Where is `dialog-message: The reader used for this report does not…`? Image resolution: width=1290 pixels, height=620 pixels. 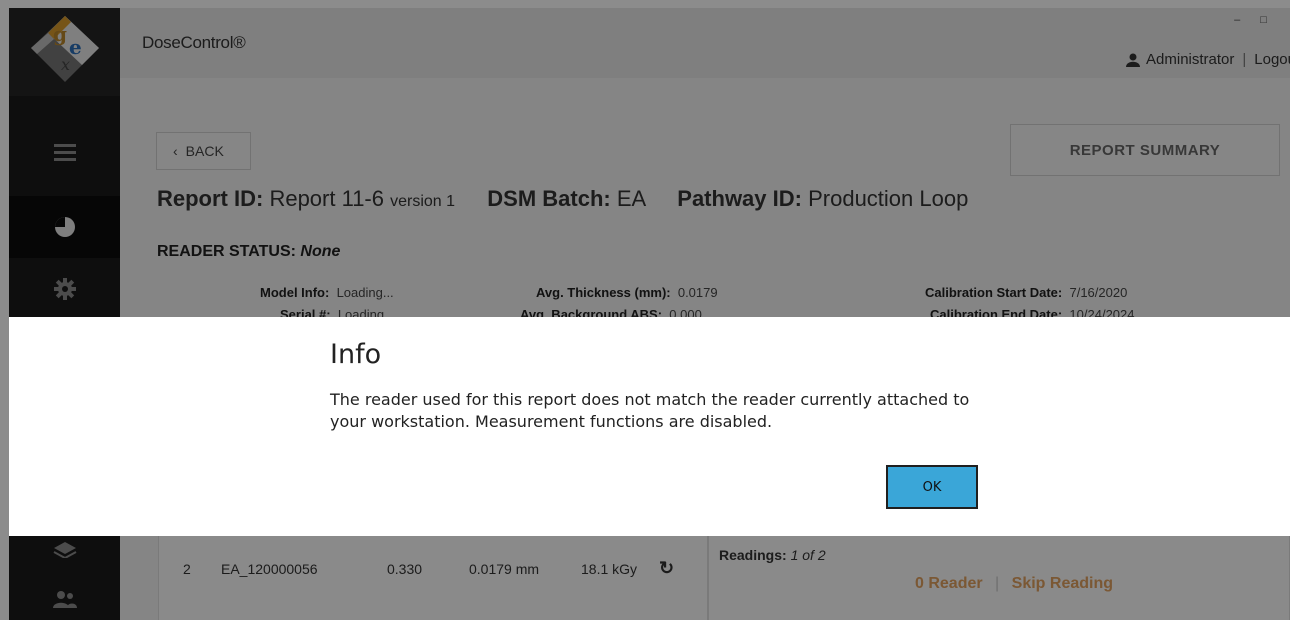 dialog-message: The reader used for this report does not… is located at coordinates (650, 410).